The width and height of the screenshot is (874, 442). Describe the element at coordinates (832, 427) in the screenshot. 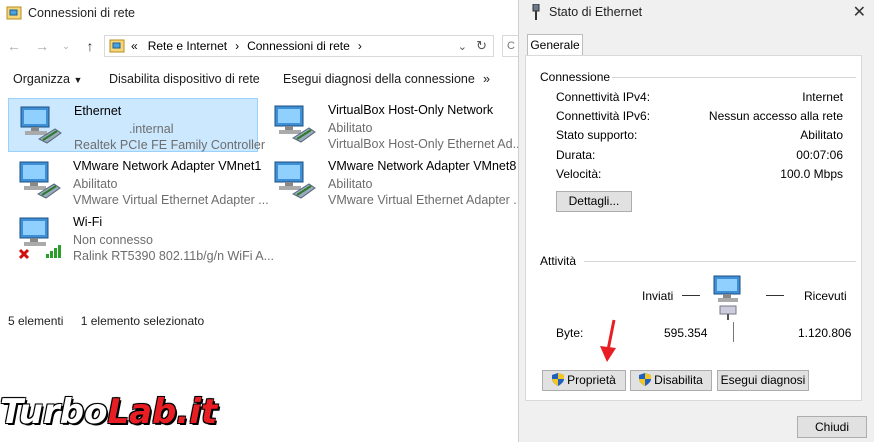

I see `close-button: Chiudi` at that location.